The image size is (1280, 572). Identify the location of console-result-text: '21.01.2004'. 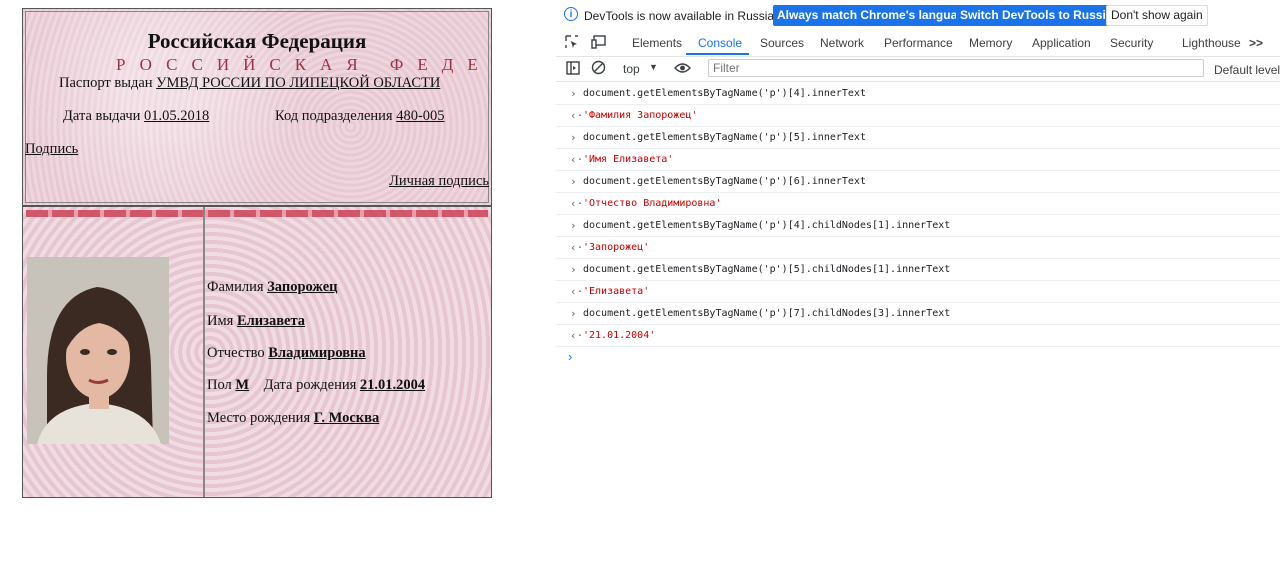
(619, 335).